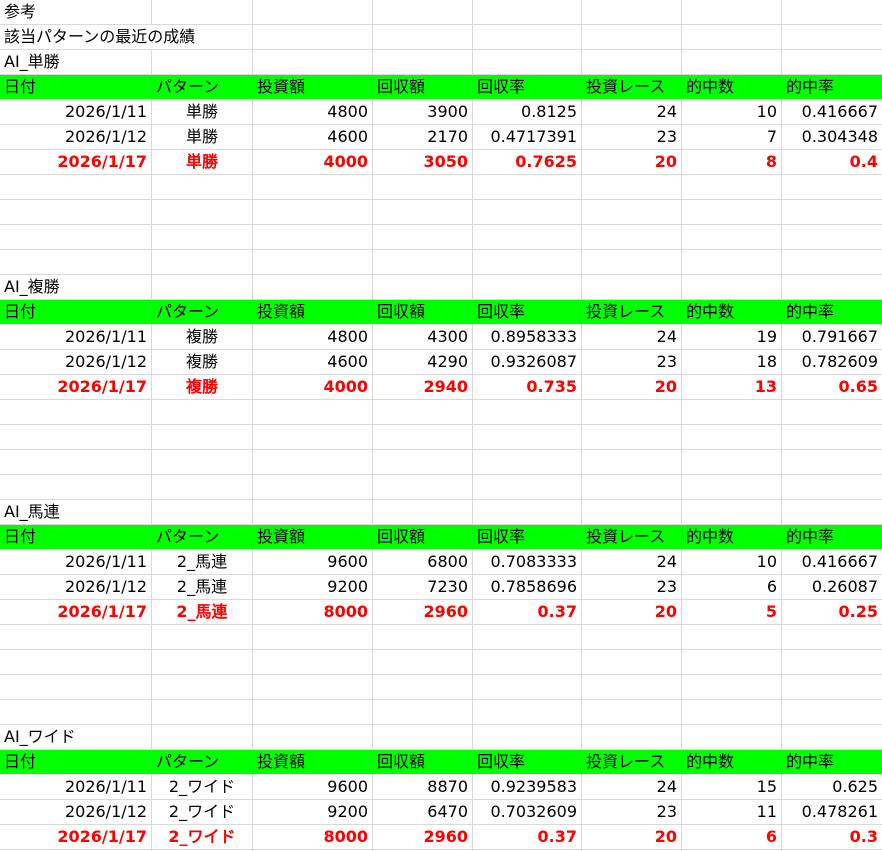 Image resolution: width=882 pixels, height=851 pixels. What do you see at coordinates (632, 112) in the screenshot?
I see `data-cell: 24` at bounding box center [632, 112].